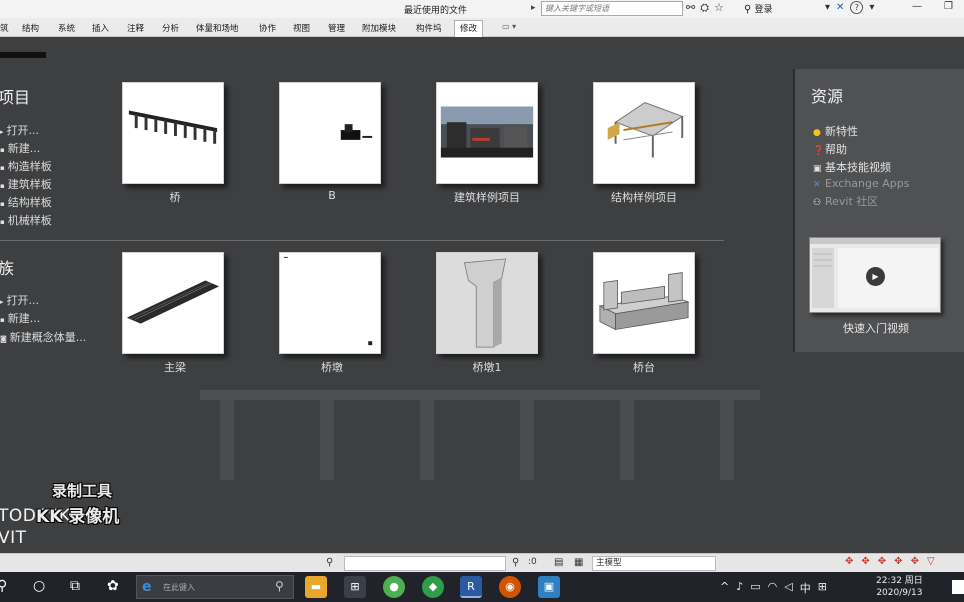  I want to click on cad-app-icon: ▣, so click(549, 587).